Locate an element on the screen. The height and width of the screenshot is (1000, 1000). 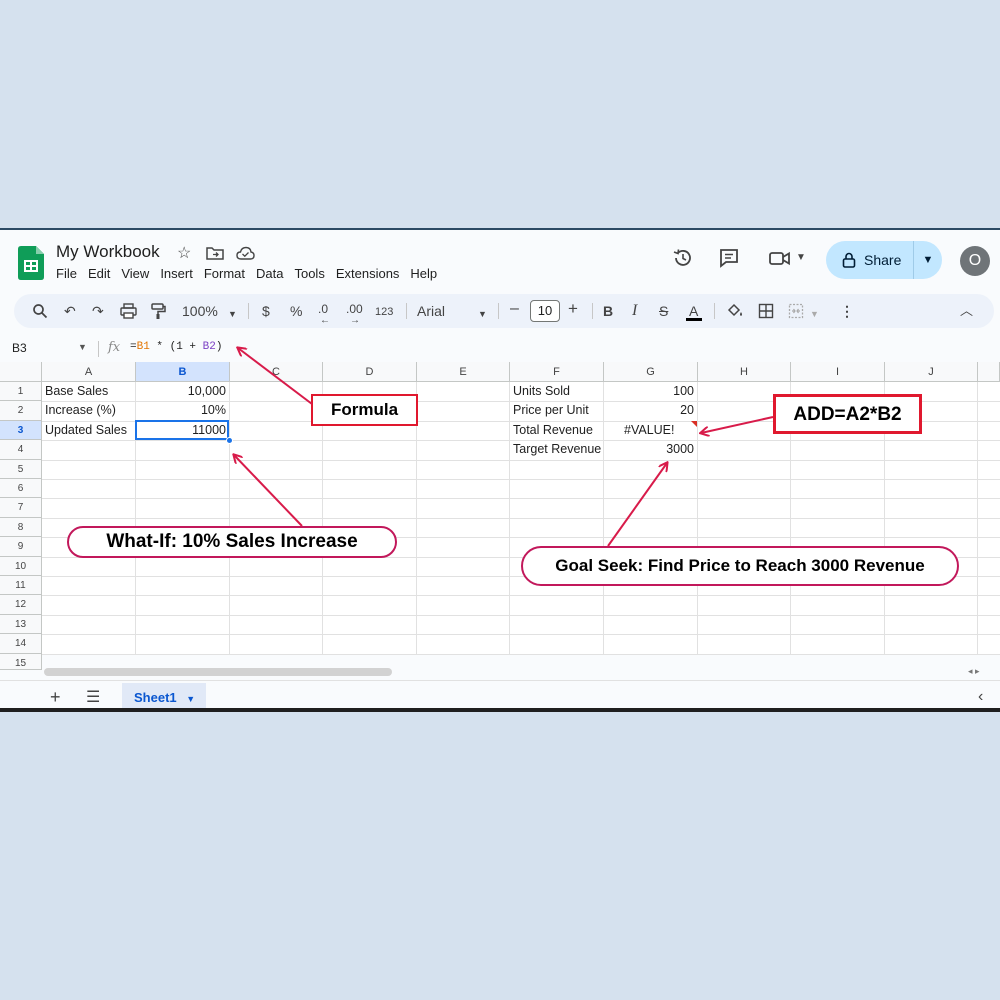
column-header-b: B is located at coordinates (183, 372).